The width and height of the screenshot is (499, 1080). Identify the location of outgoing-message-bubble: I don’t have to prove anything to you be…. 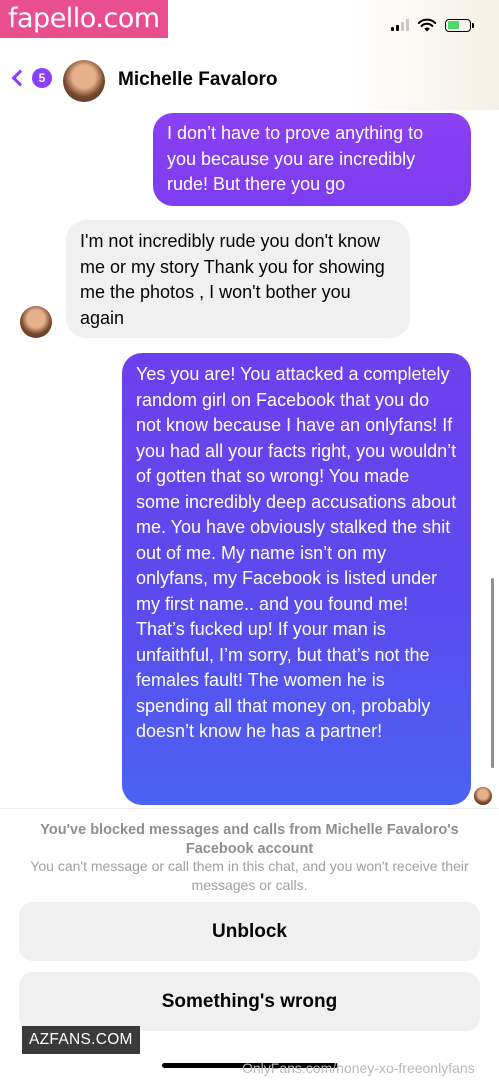
(312, 159).